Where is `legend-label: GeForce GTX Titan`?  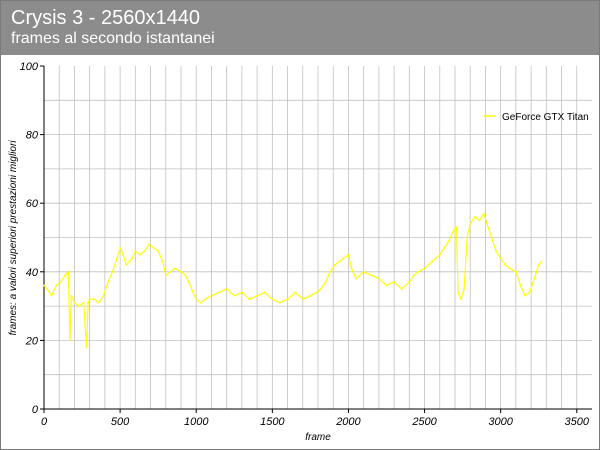 legend-label: GeForce GTX Titan is located at coordinates (545, 117).